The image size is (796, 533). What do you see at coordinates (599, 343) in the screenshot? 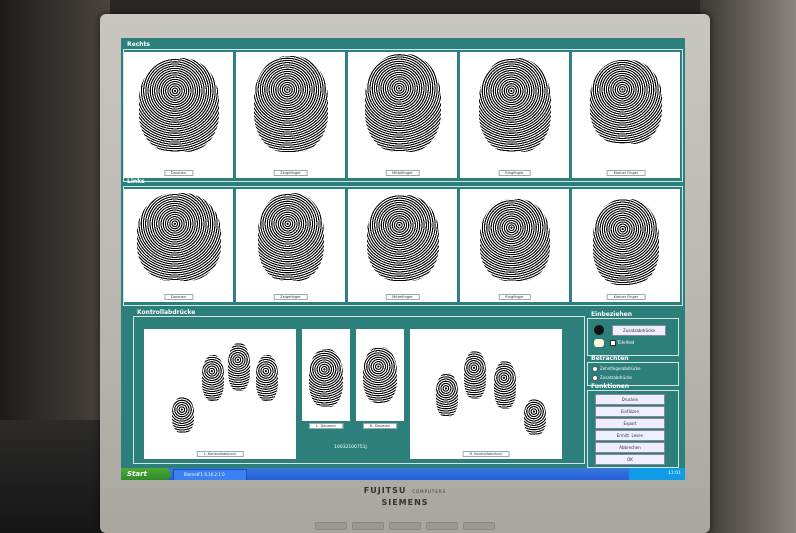
I see `face-icon` at bounding box center [599, 343].